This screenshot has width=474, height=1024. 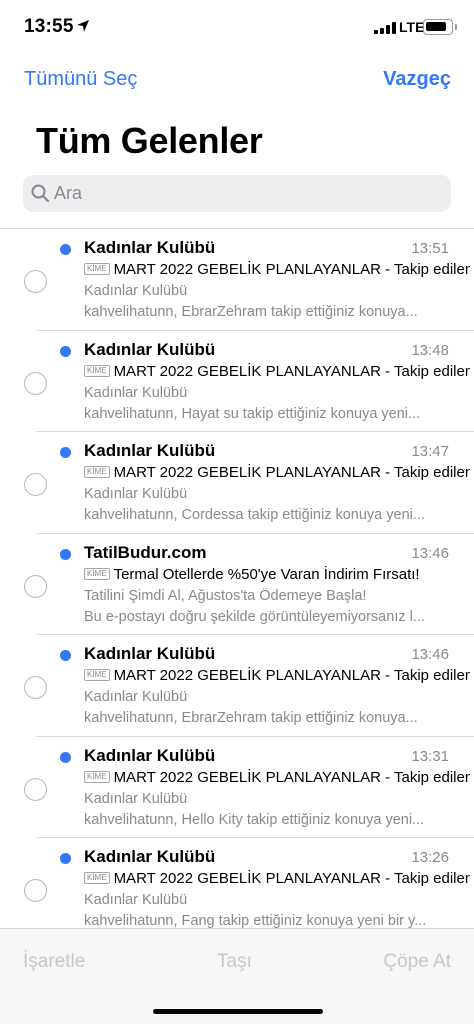 What do you see at coordinates (54, 962) in the screenshot?
I see `mark-button: İşaretle` at bounding box center [54, 962].